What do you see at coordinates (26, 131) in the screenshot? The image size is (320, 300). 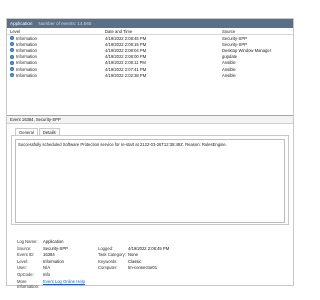 I see `tab-general: General` at bounding box center [26, 131].